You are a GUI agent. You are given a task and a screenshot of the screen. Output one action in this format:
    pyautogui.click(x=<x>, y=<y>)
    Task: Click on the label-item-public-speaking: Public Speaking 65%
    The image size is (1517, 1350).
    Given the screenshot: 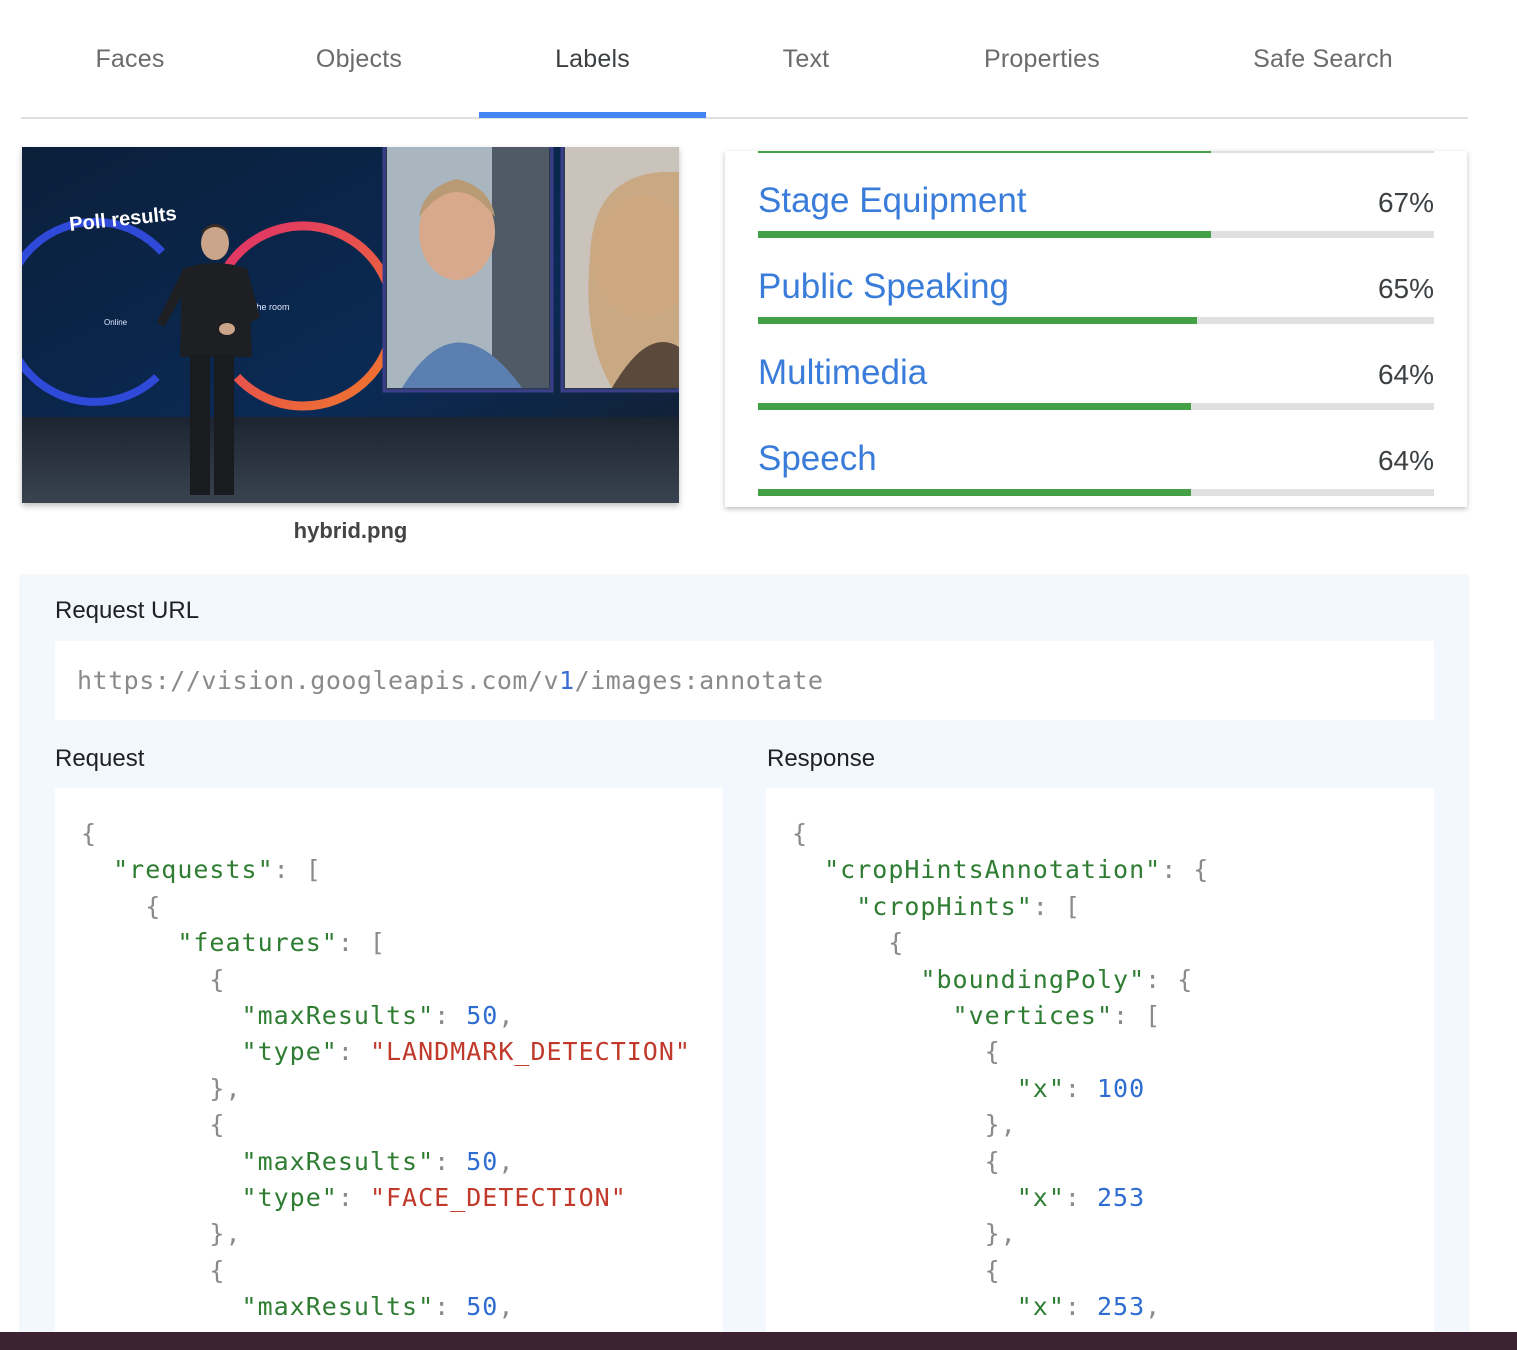 What is the action you would take?
    pyautogui.click(x=1096, y=280)
    